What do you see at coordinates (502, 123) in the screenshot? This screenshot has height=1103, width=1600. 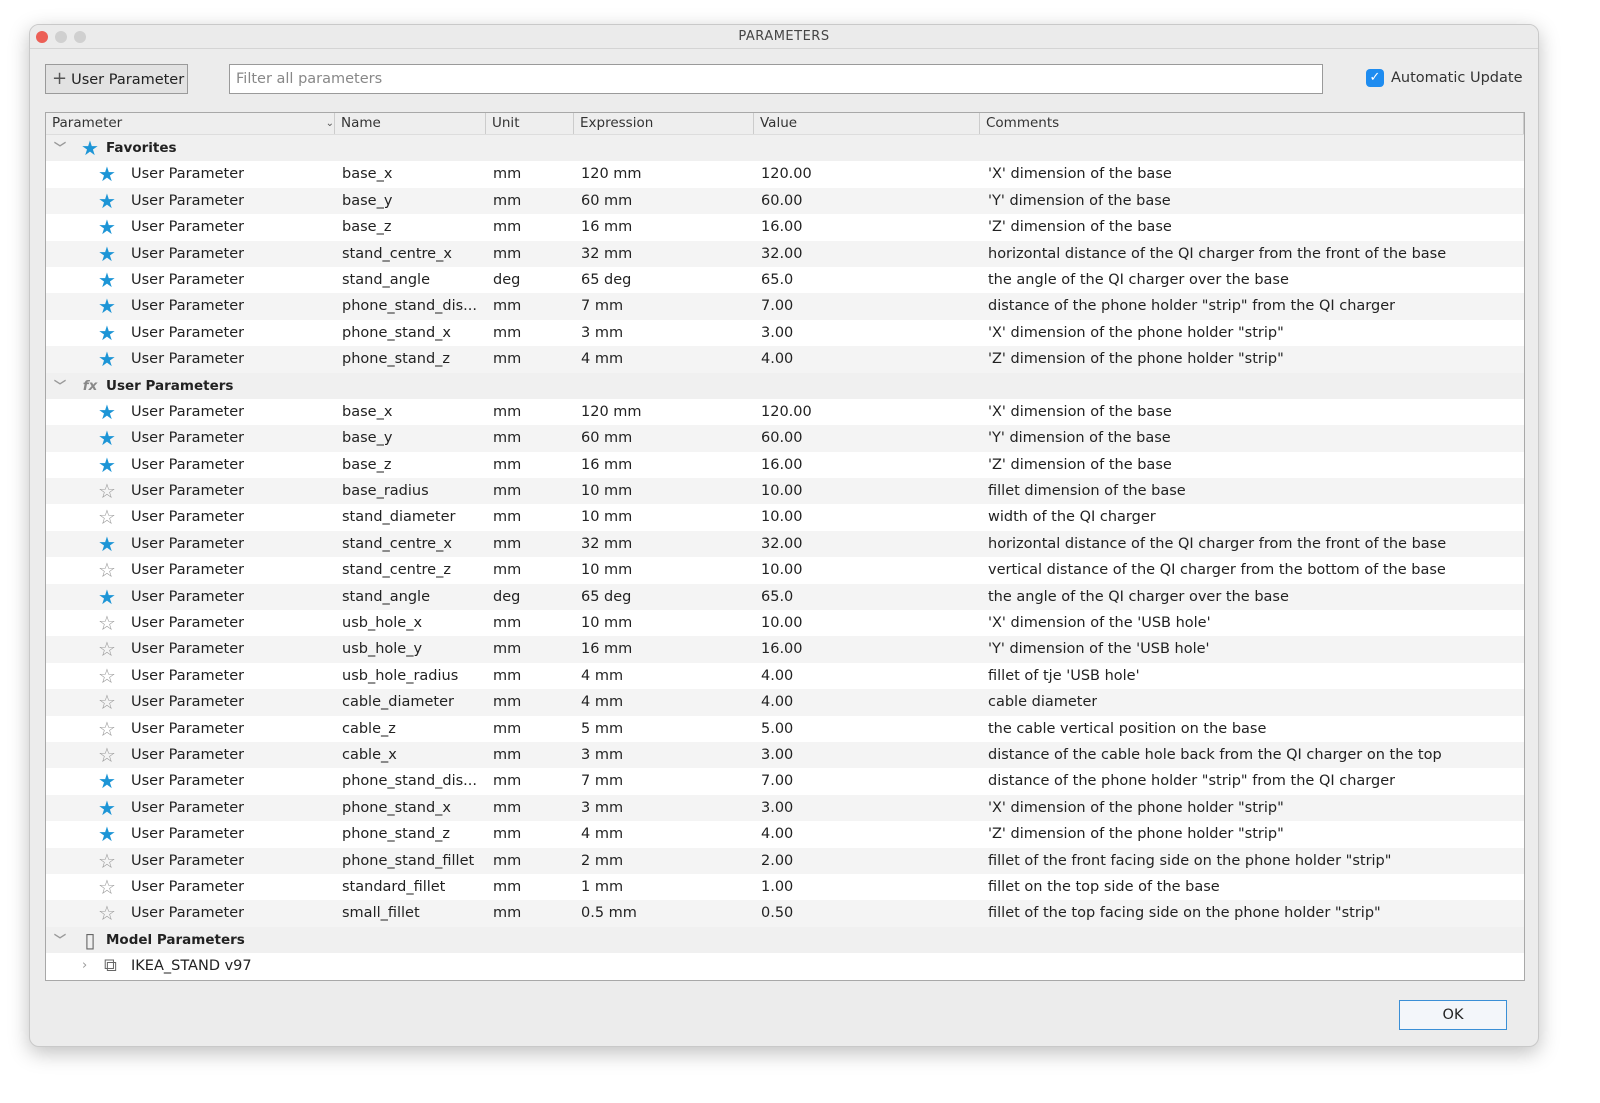 I see `column-header-unit: Unit` at bounding box center [502, 123].